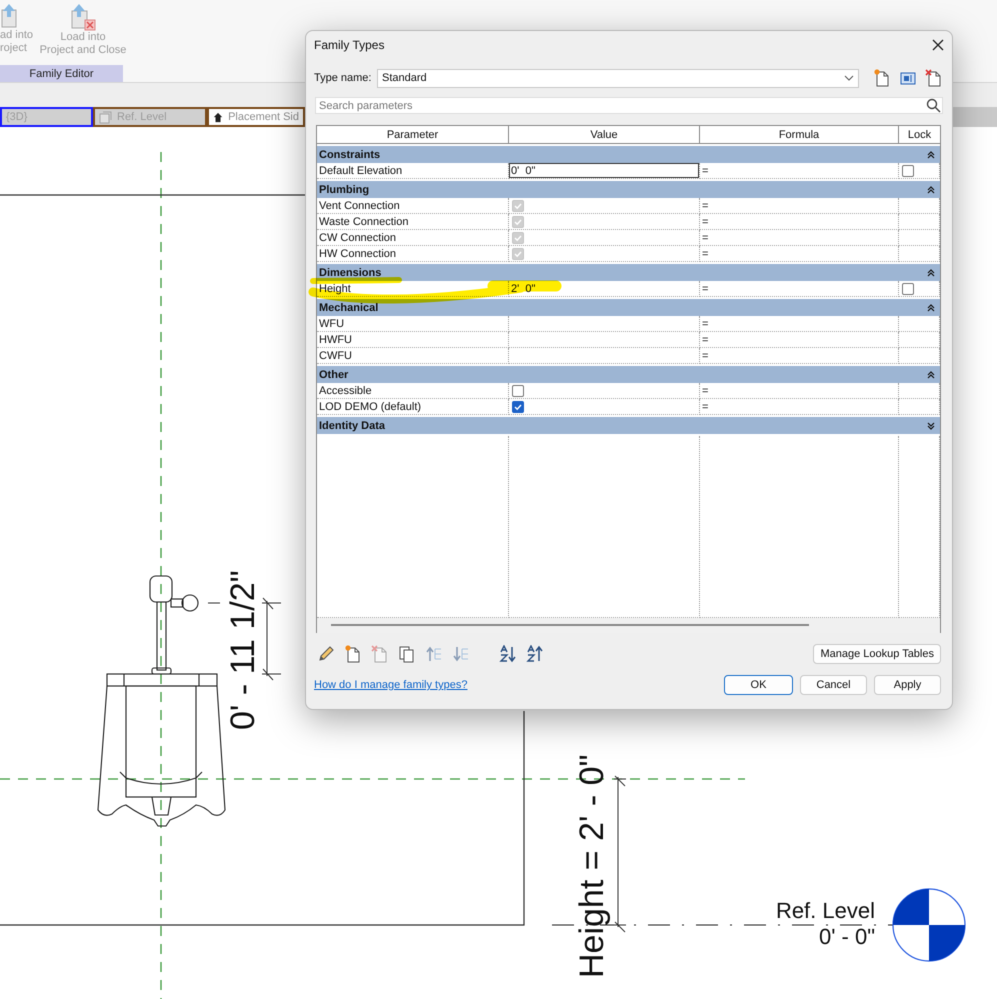  What do you see at coordinates (83, 17) in the screenshot?
I see `load-document-icon` at bounding box center [83, 17].